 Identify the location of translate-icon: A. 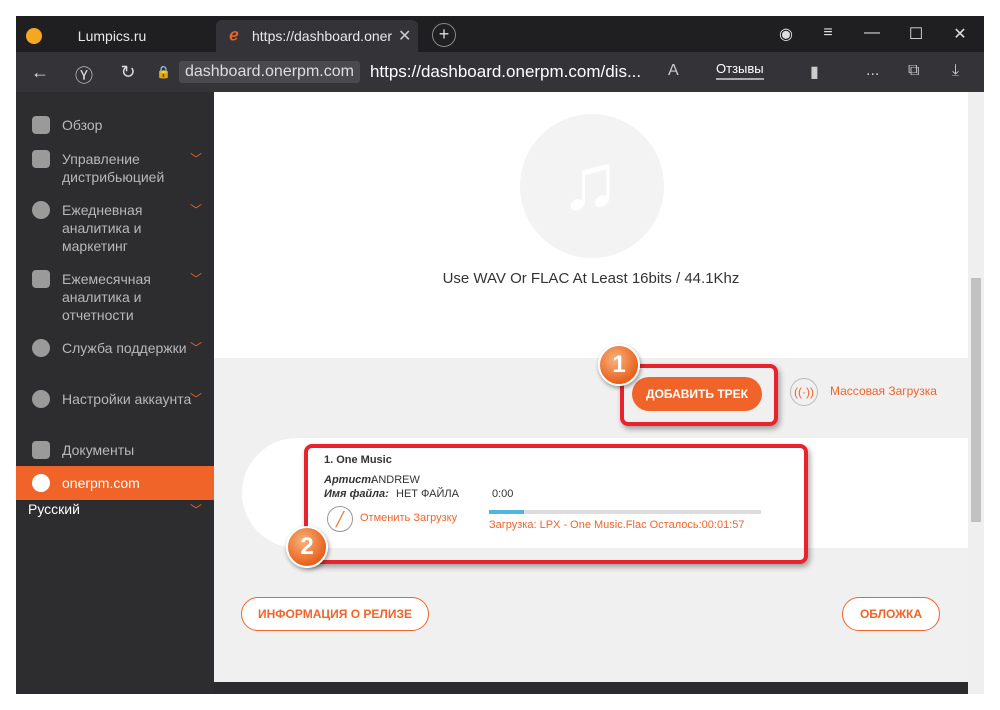
(673, 71).